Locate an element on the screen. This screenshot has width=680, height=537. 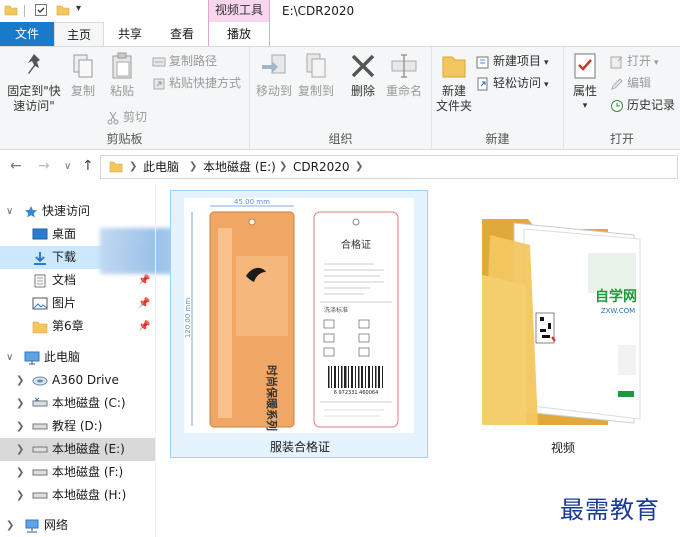
nav-quick-access: ∨ 快速访问 is located at coordinates (77, 211).